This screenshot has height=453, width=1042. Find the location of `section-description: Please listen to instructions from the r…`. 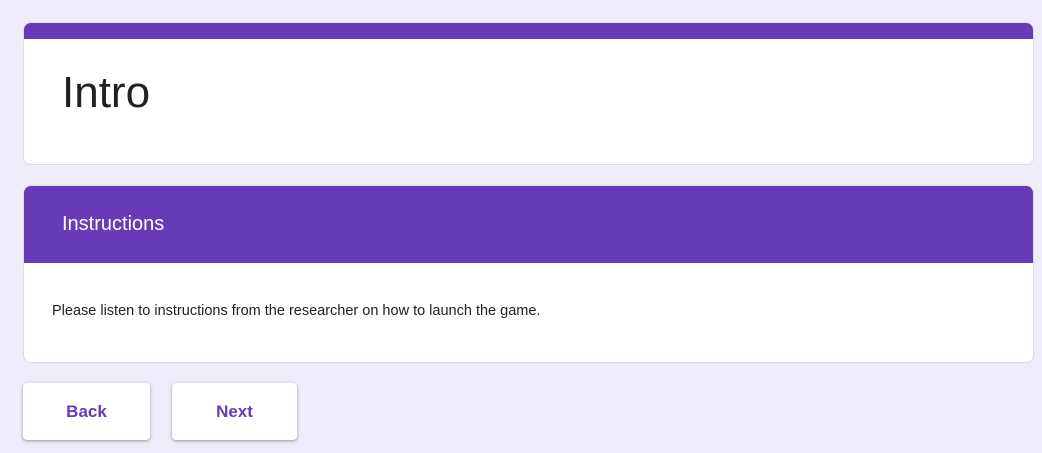

section-description: Please listen to instructions from the r… is located at coordinates (296, 311).